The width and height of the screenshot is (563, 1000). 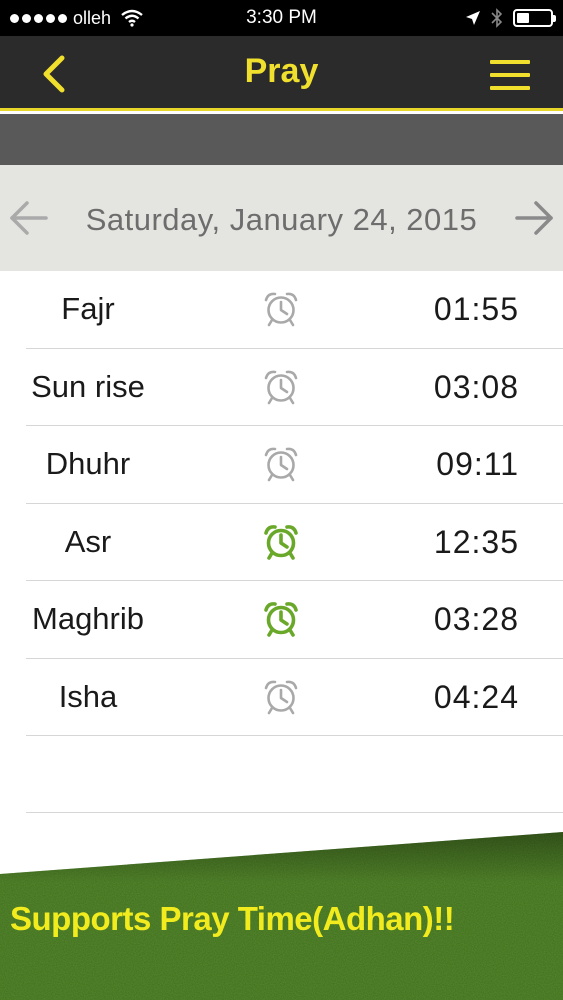 I want to click on next-day-button, so click(x=534, y=218).